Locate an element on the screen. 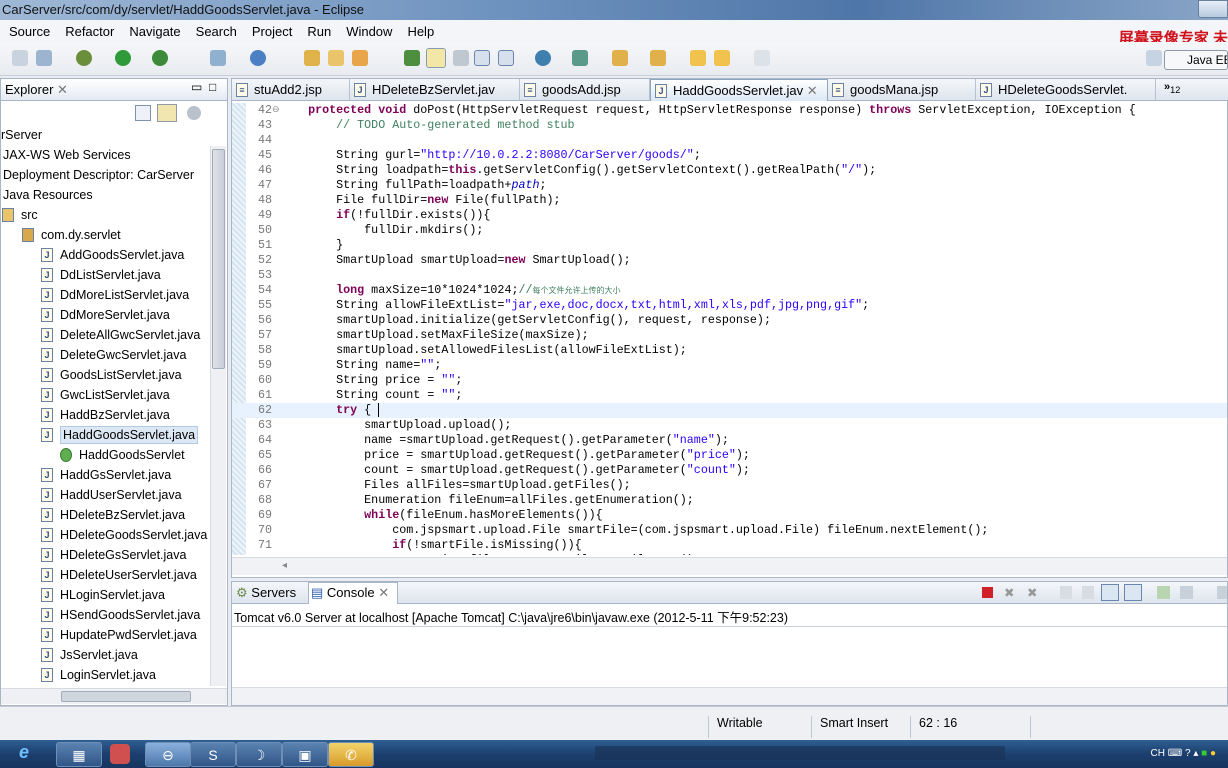 The height and width of the screenshot is (768, 1228). open-folder-icon is located at coordinates (336, 58).